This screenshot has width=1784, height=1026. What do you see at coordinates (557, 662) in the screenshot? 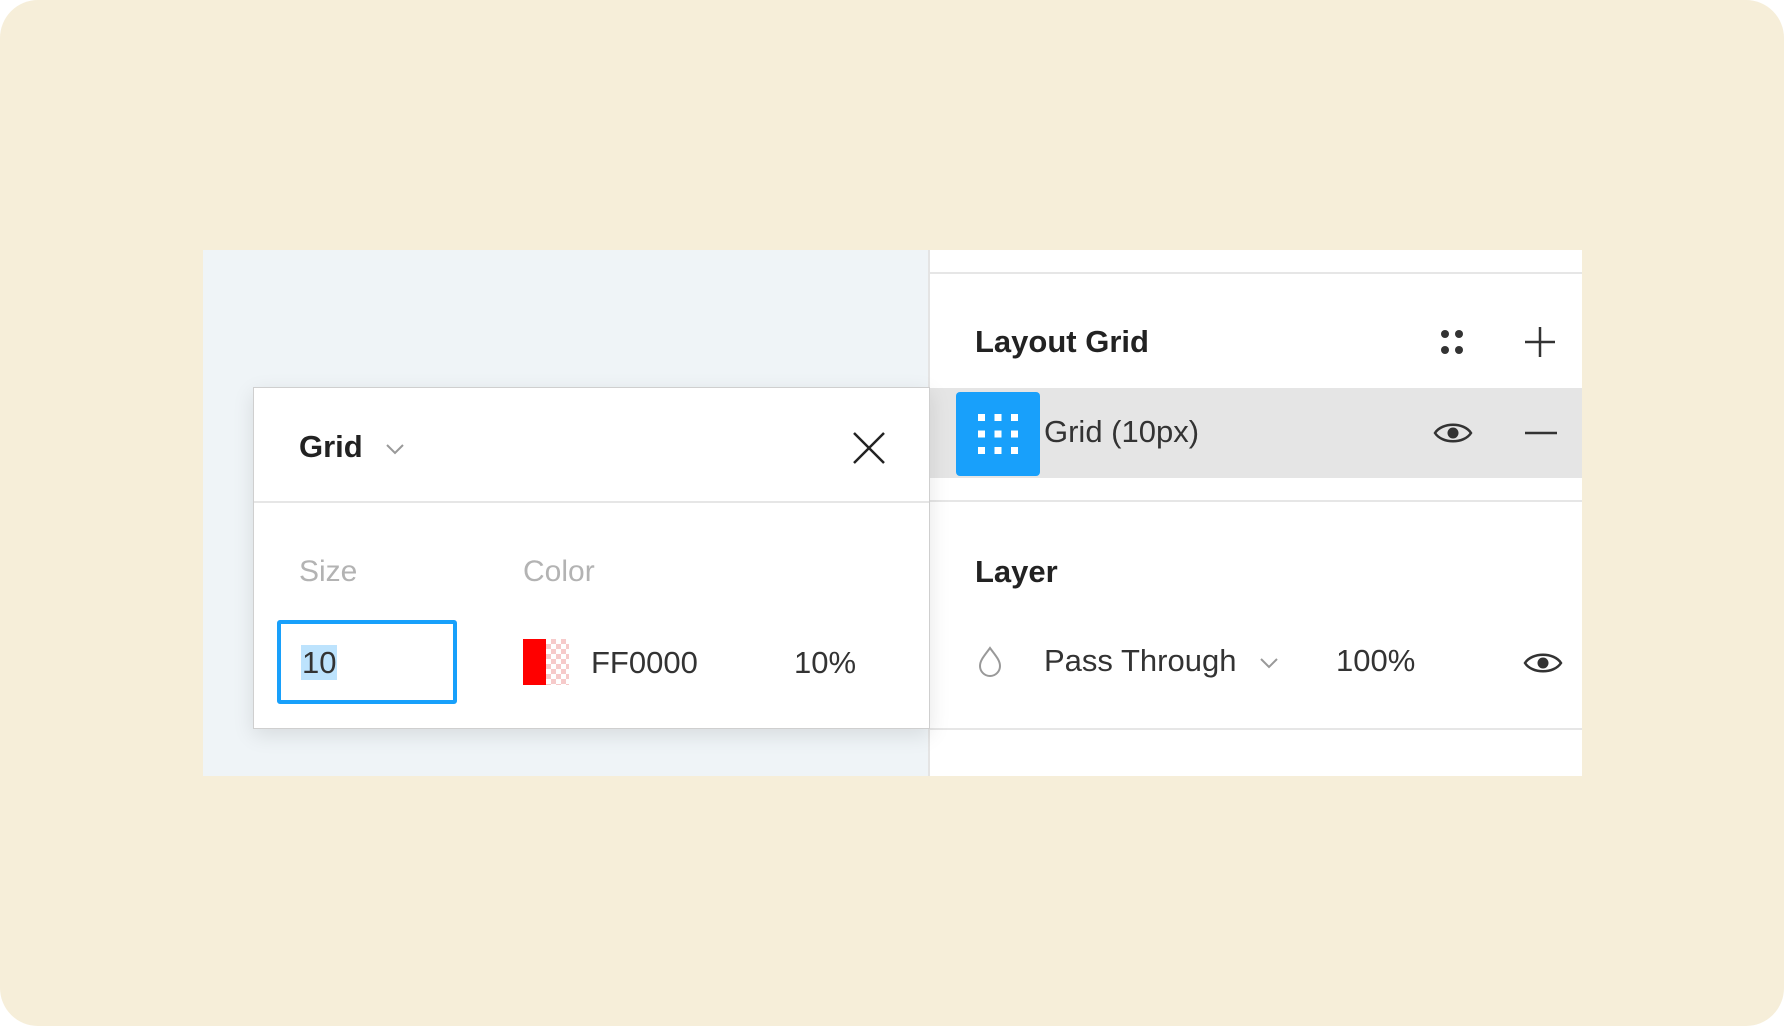
I see `color-swatch-transparency` at bounding box center [557, 662].